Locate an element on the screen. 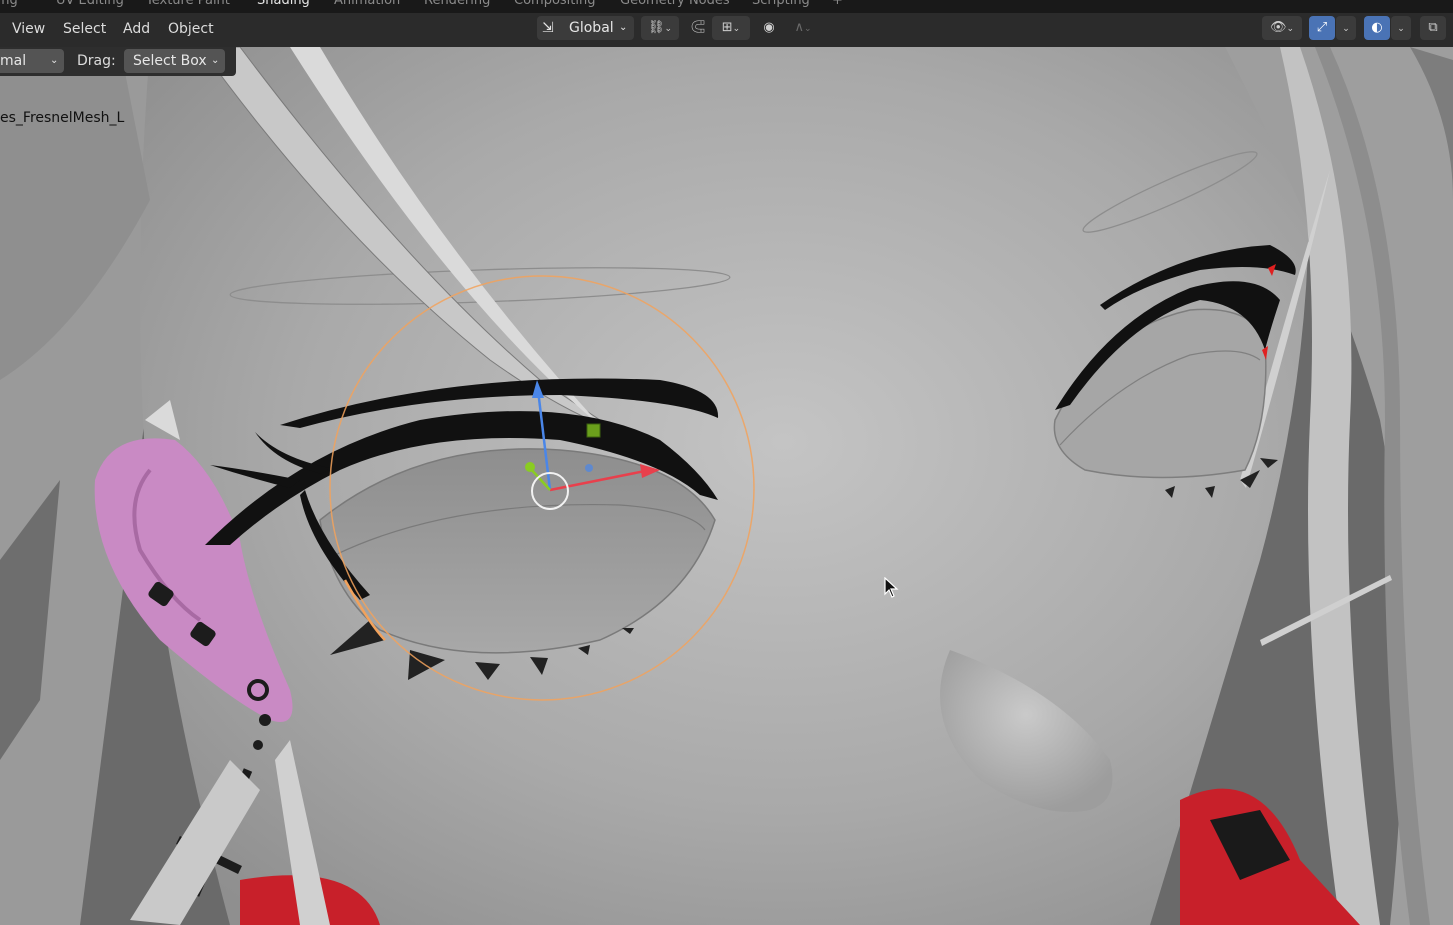  tool-settings-bar: mal ⌄ Drag: Select Box ⌄ is located at coordinates (118, 61).